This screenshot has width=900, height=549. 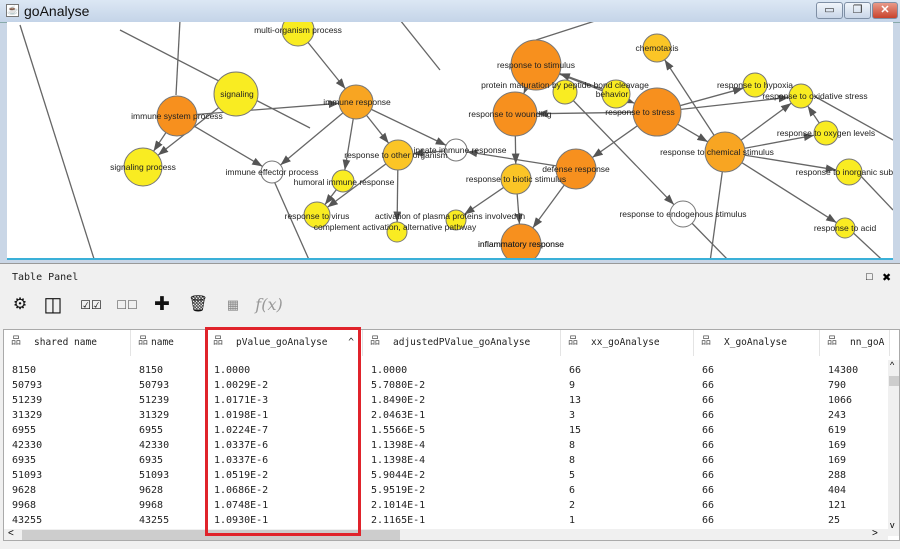 What do you see at coordinates (398, 385) in the screenshot?
I see `table-cell: 5.7080E-2` at bounding box center [398, 385].